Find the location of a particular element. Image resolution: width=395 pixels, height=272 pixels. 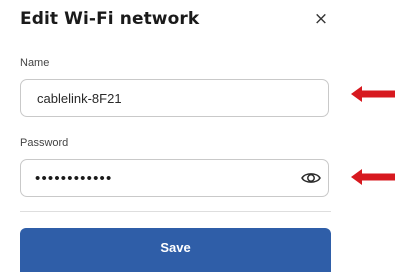

eye-icon is located at coordinates (311, 178).